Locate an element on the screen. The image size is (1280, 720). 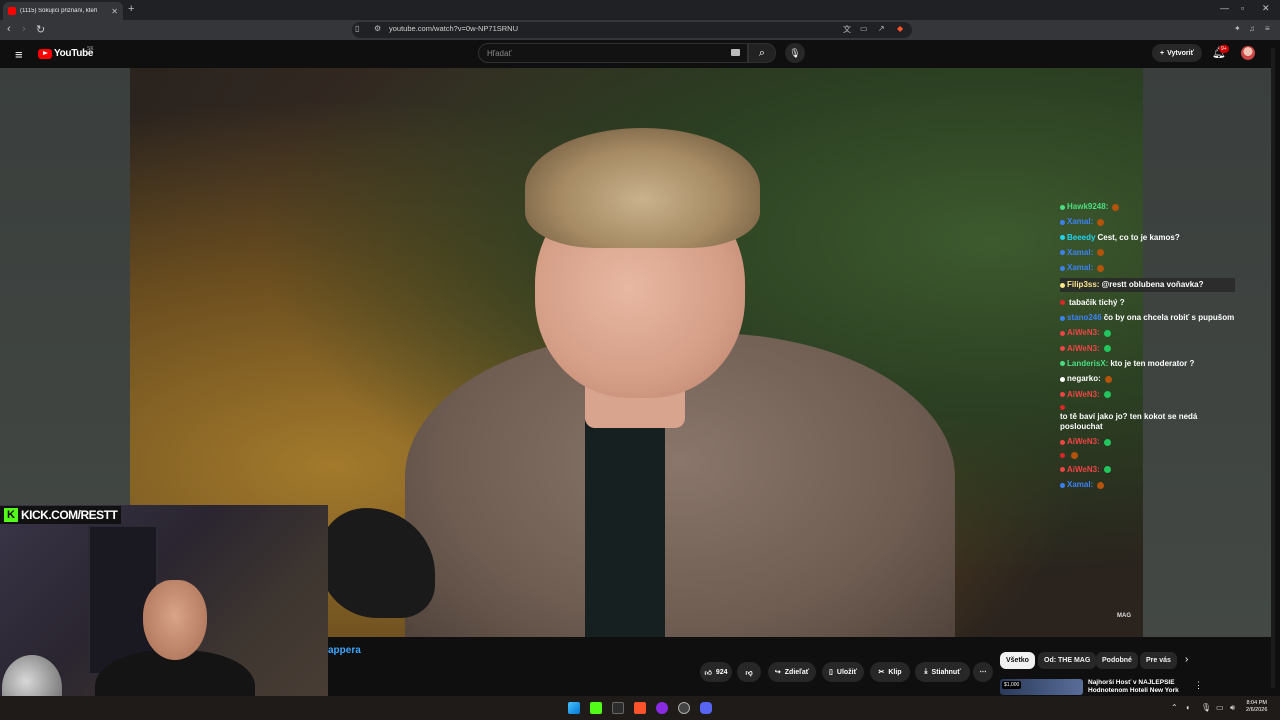
microphone-icon: 🎙 is located at coordinates (795, 53).